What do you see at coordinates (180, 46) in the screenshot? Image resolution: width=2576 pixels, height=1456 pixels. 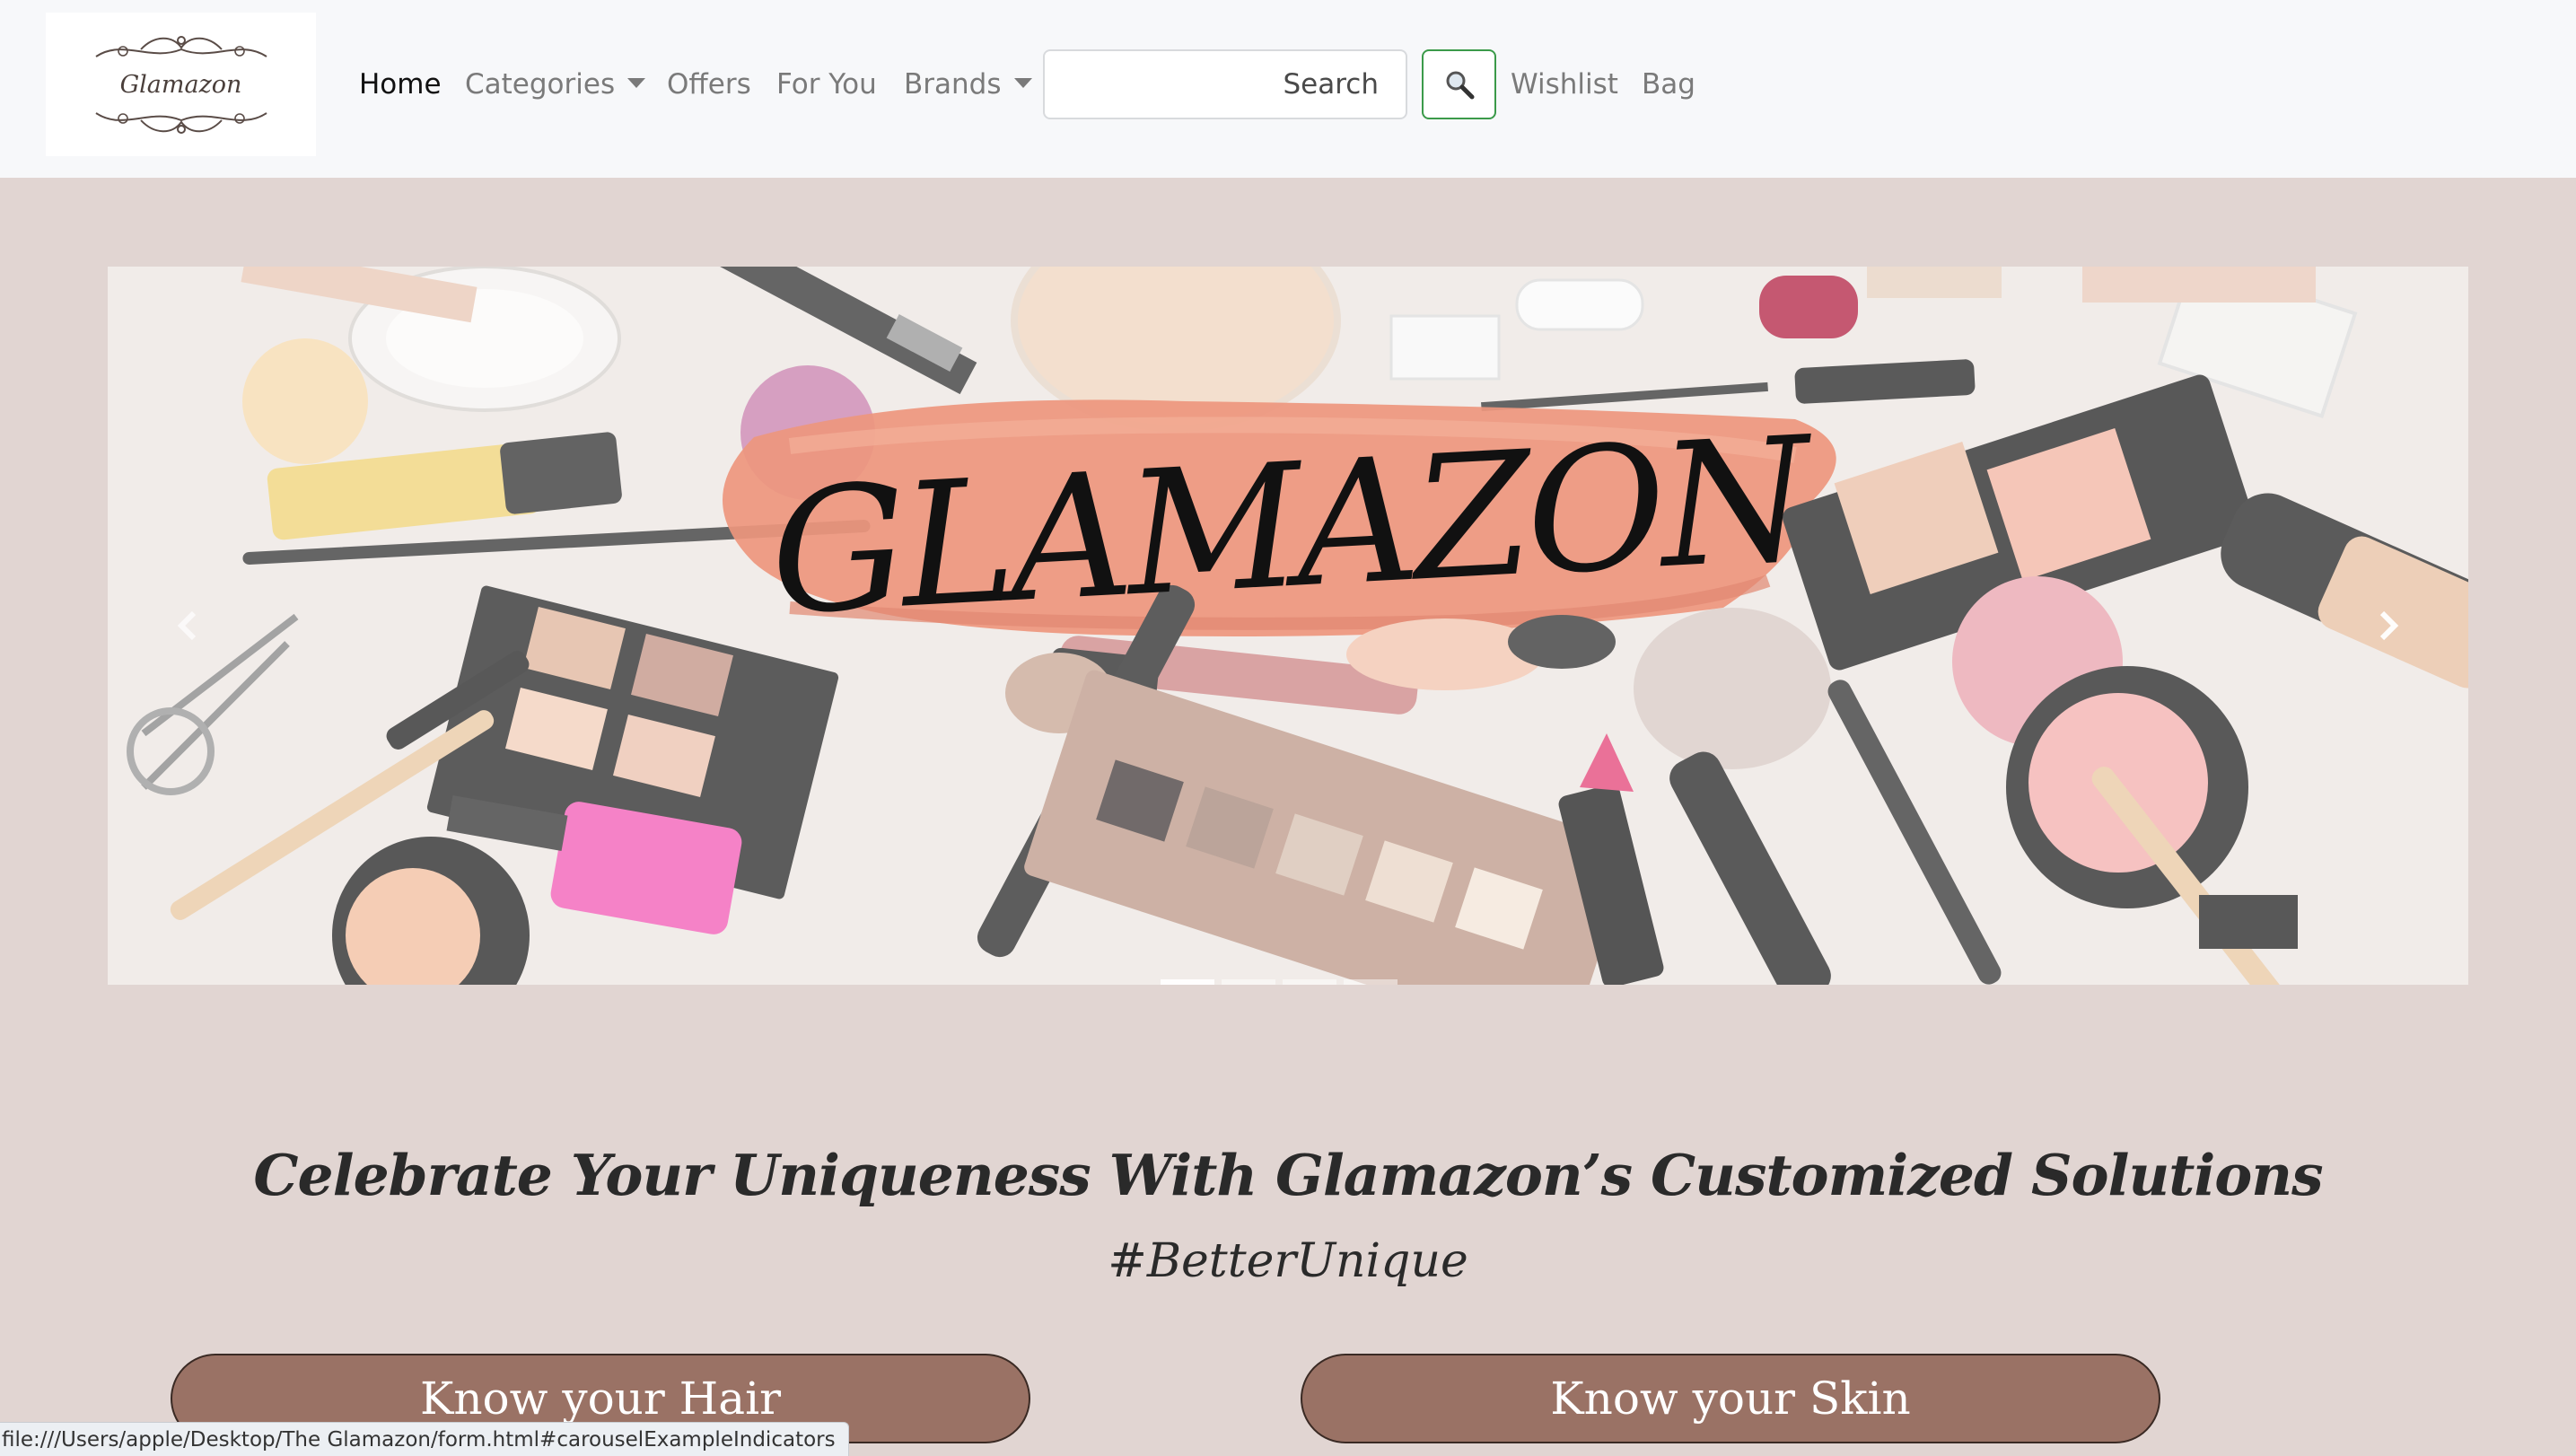 I see `flourish-top-icon` at bounding box center [180, 46].